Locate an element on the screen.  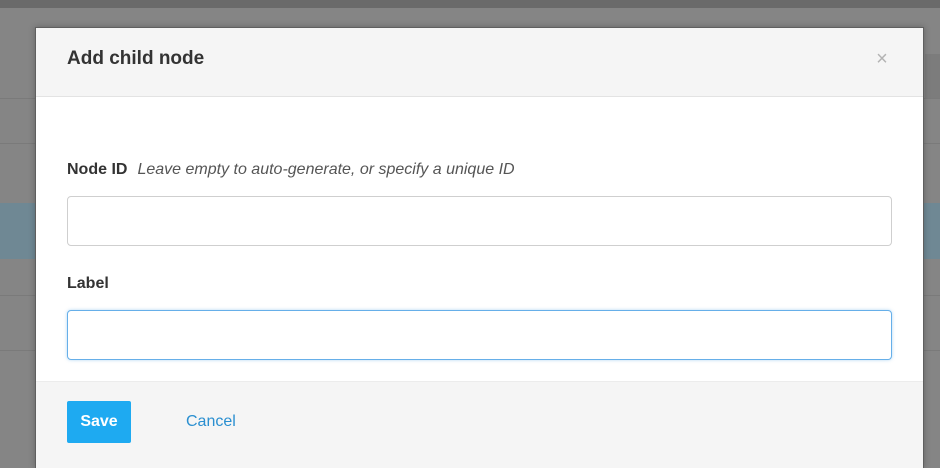
save-button: Save is located at coordinates (99, 422).